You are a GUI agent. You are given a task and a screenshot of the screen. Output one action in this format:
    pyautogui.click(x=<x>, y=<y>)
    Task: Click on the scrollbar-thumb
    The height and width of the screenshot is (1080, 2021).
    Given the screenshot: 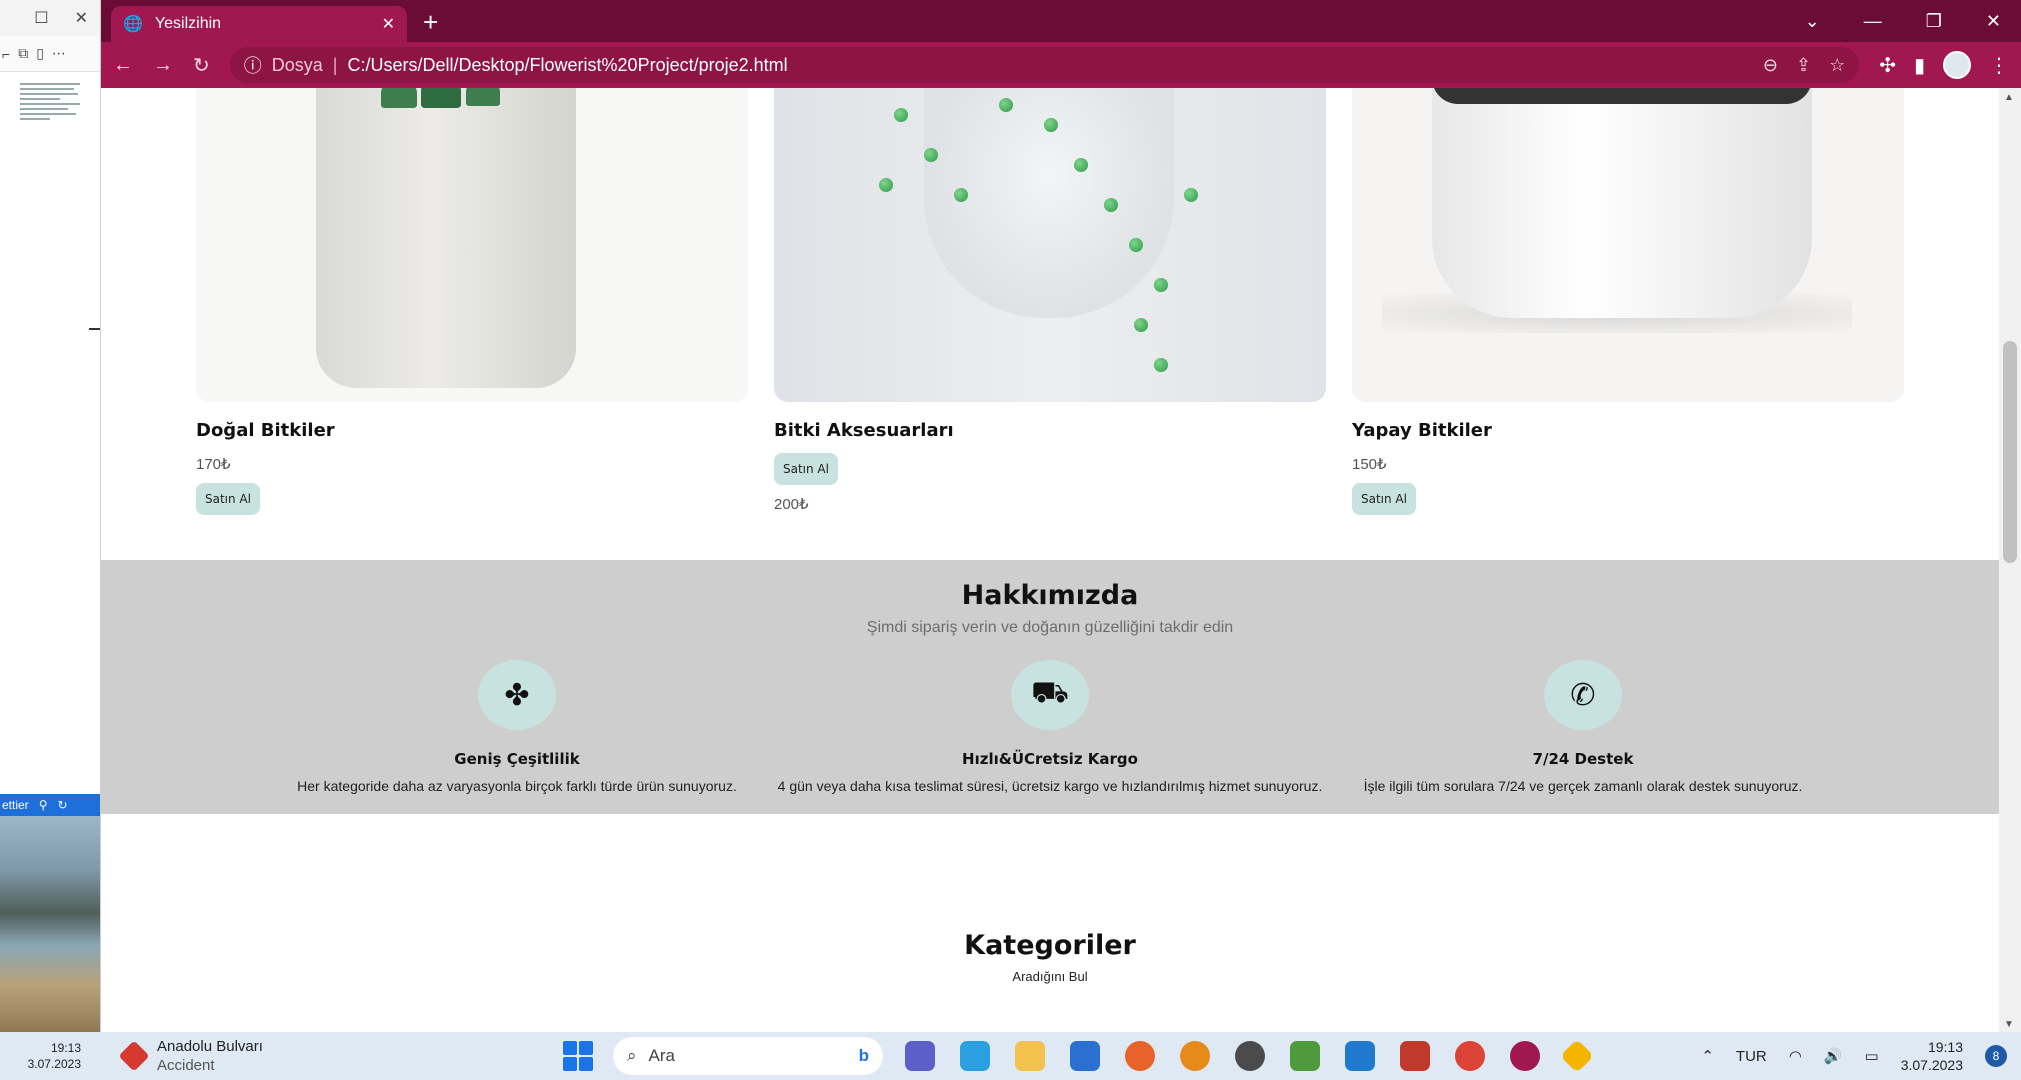 What is the action you would take?
    pyautogui.click(x=2010, y=452)
    